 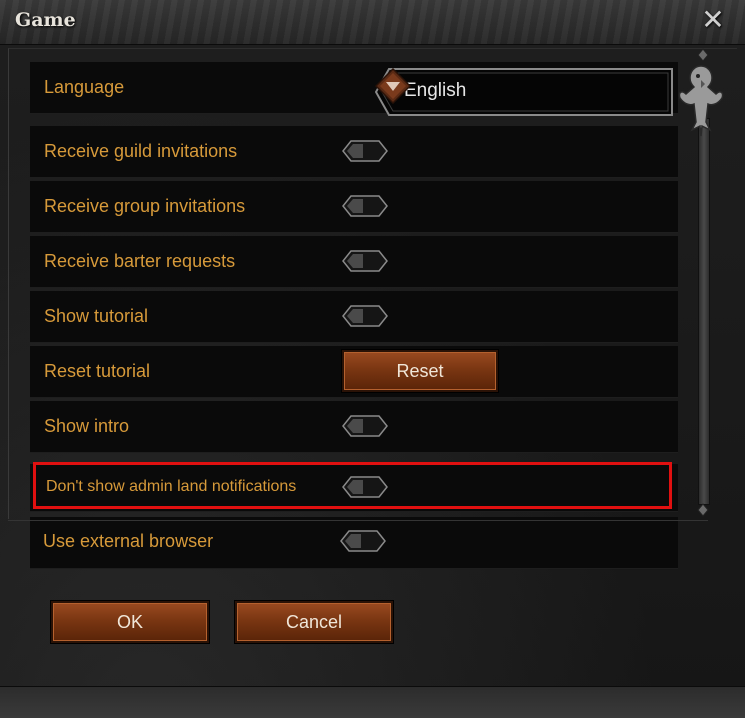 What do you see at coordinates (713, 20) in the screenshot?
I see `close-icon: ✕` at bounding box center [713, 20].